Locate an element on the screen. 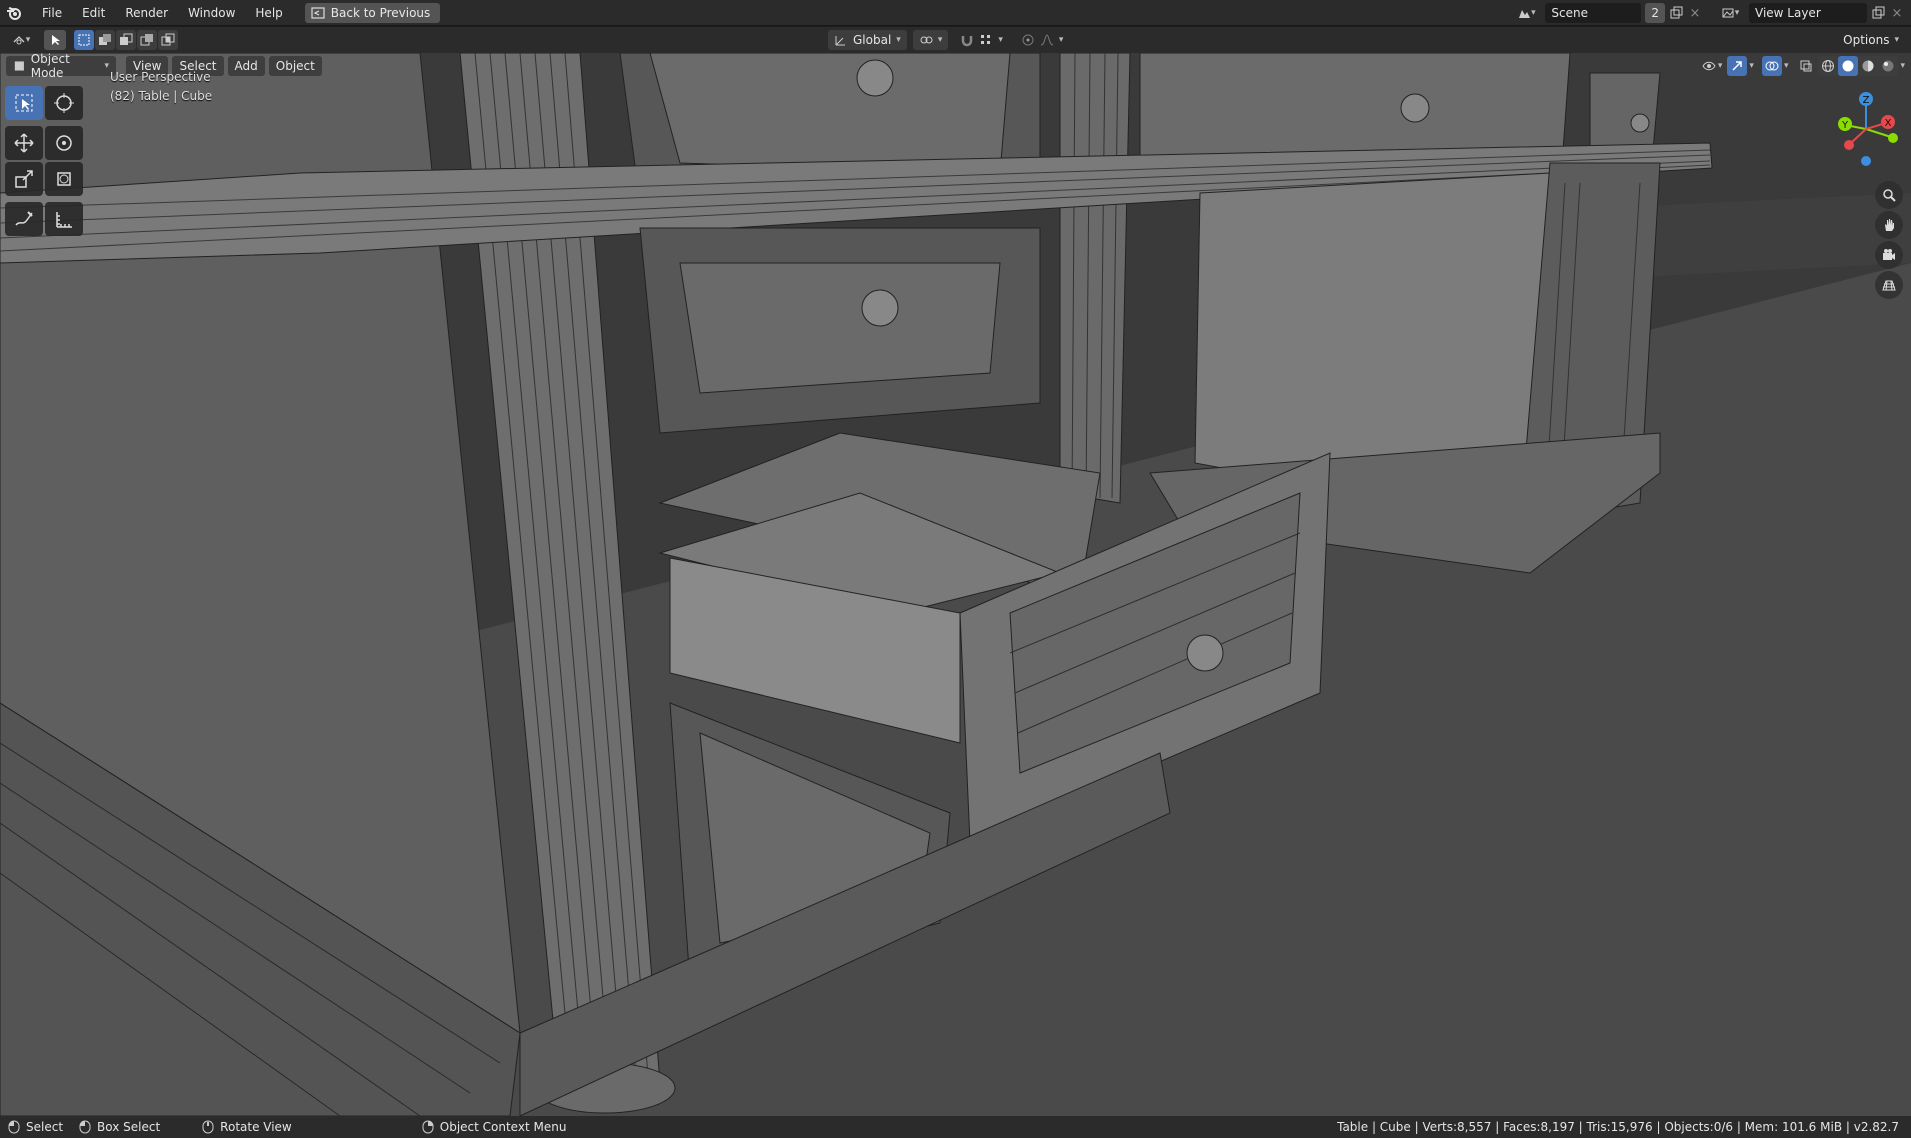 The height and width of the screenshot is (1138, 1911). pan-button is located at coordinates (1889, 225).